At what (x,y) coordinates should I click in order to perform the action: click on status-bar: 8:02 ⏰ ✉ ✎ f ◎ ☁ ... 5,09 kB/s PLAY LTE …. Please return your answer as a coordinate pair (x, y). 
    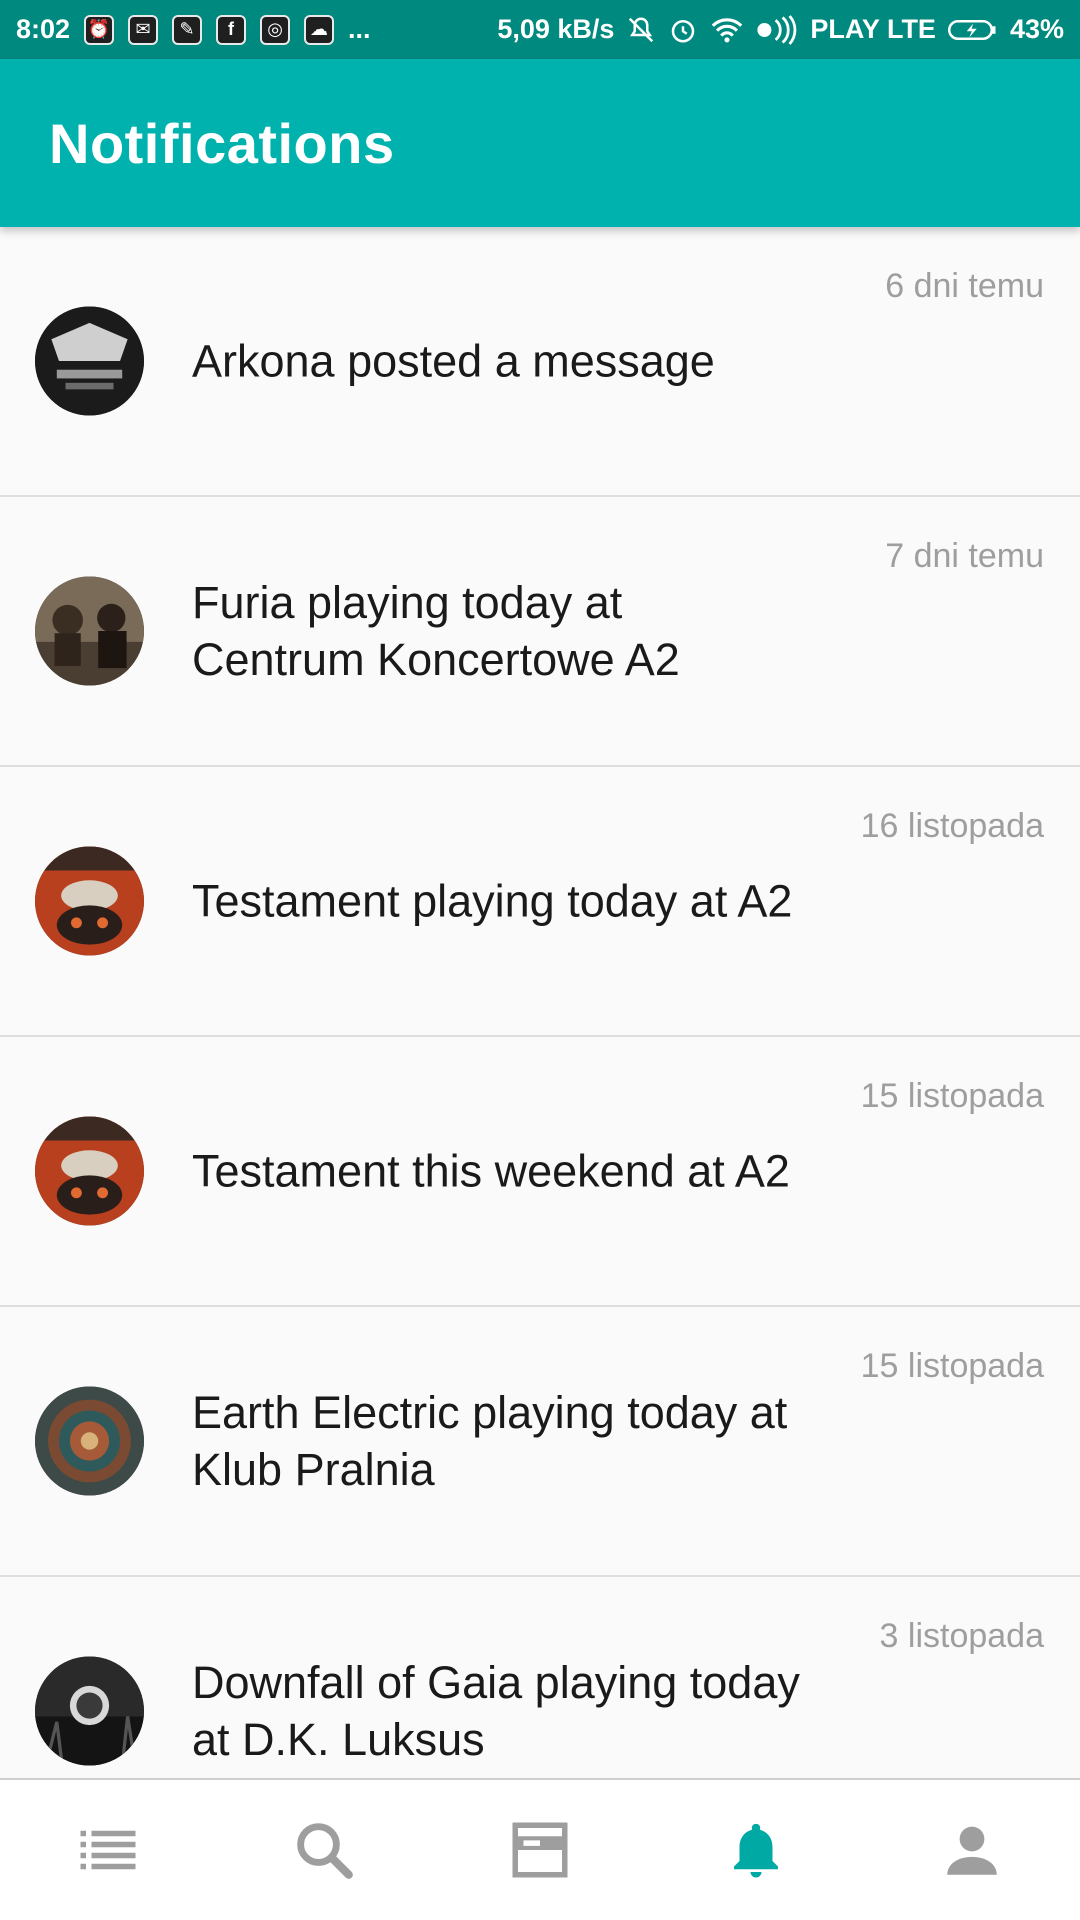
    Looking at the image, I should click on (540, 29).